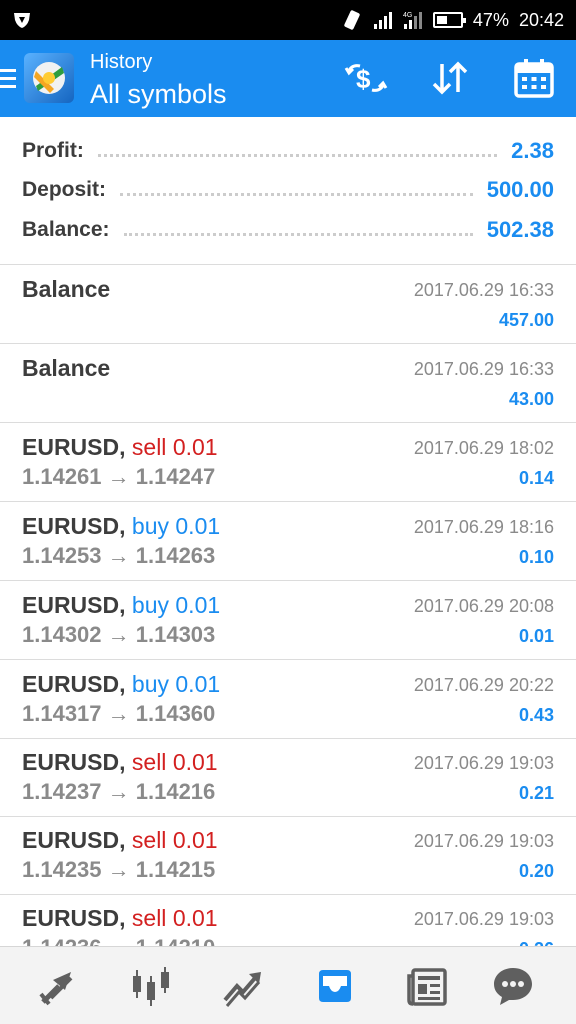 The width and height of the screenshot is (576, 1024). What do you see at coordinates (158, 94) in the screenshot?
I see `app-title: All symbols` at bounding box center [158, 94].